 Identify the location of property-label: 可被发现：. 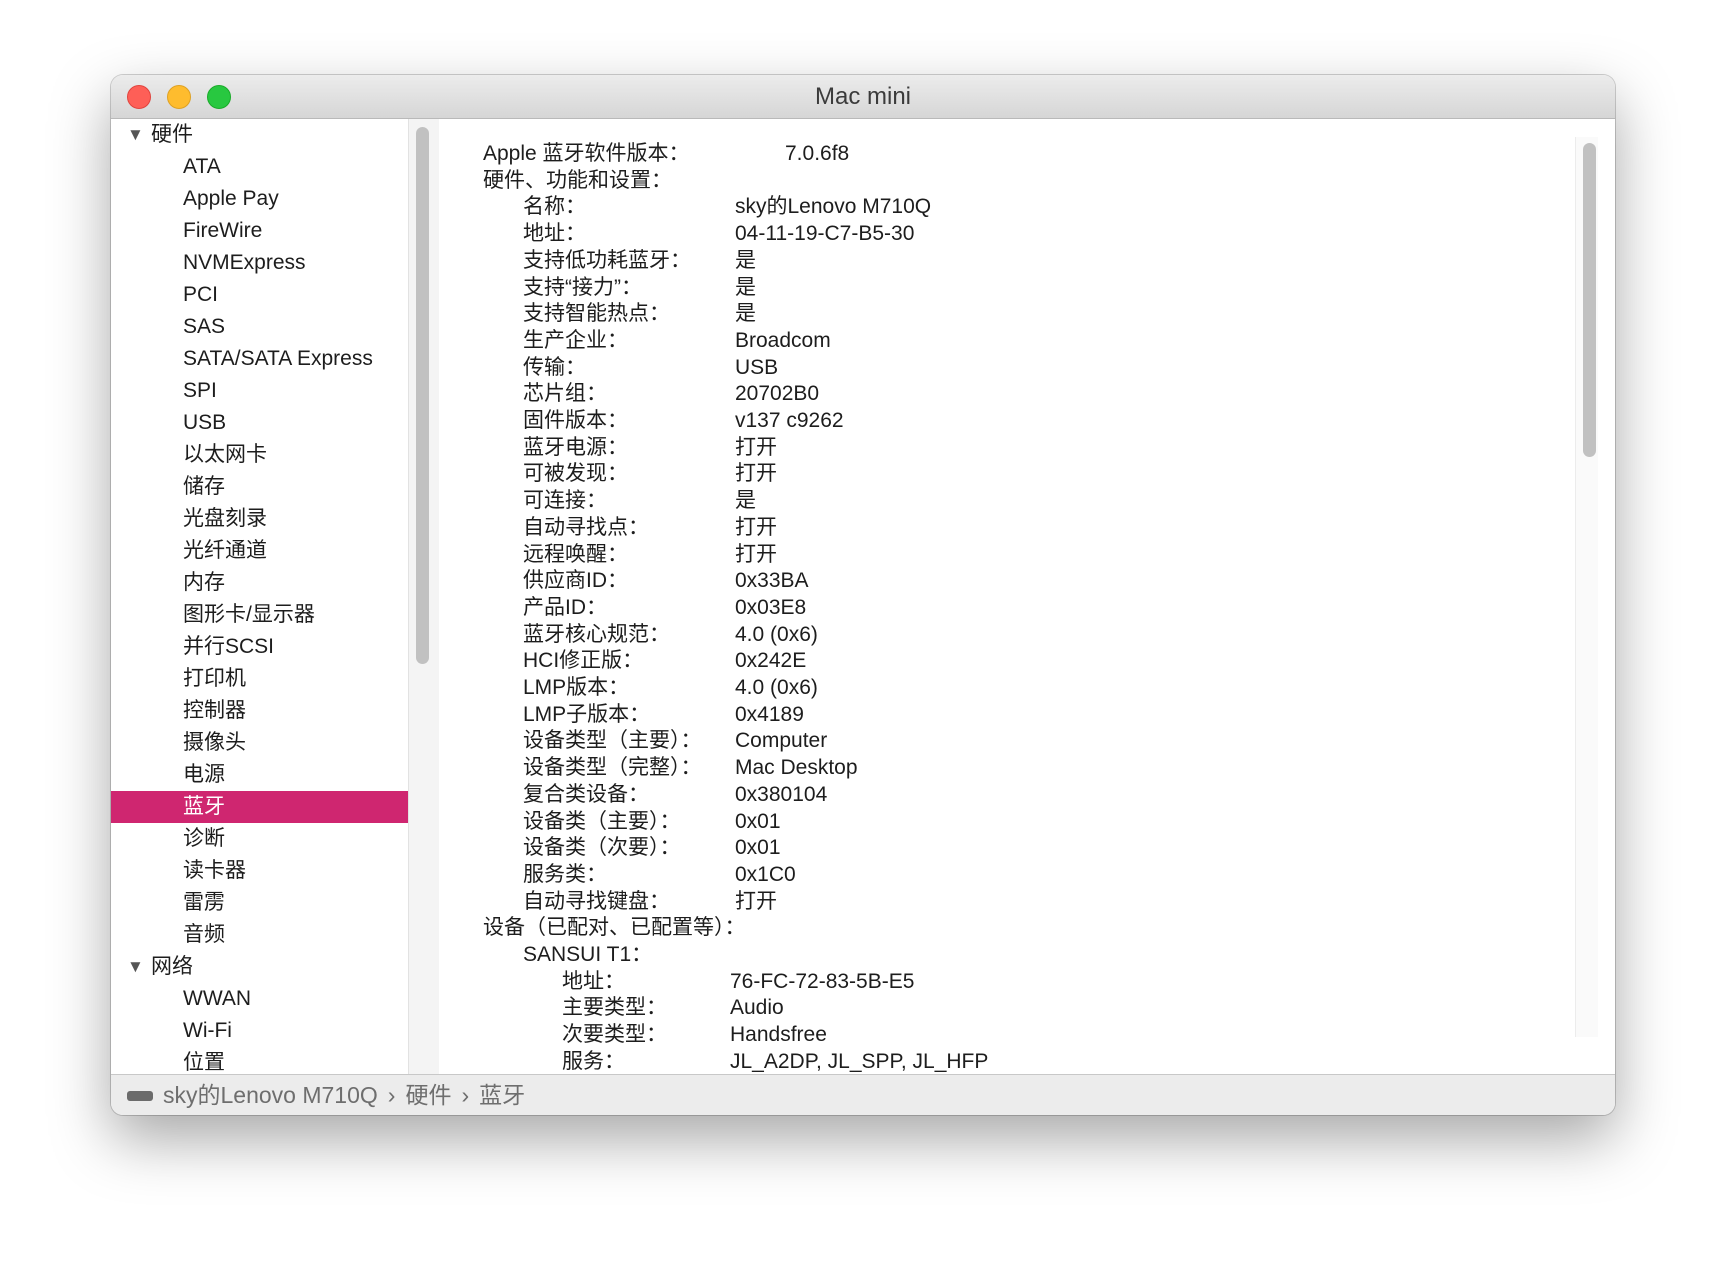
(575, 474).